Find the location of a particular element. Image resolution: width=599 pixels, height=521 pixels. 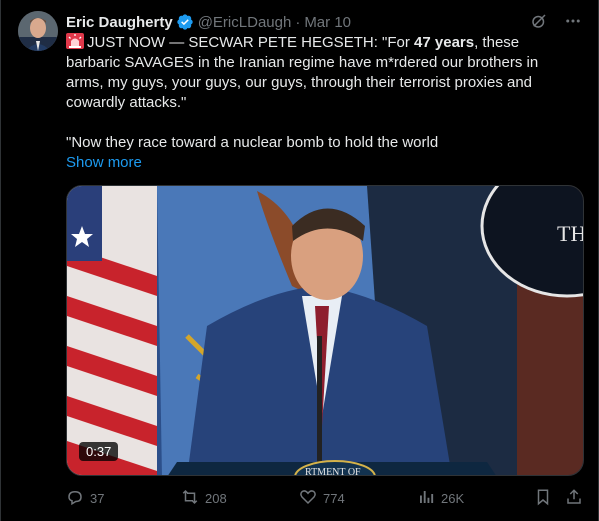

verified-badge-icon is located at coordinates (185, 22).